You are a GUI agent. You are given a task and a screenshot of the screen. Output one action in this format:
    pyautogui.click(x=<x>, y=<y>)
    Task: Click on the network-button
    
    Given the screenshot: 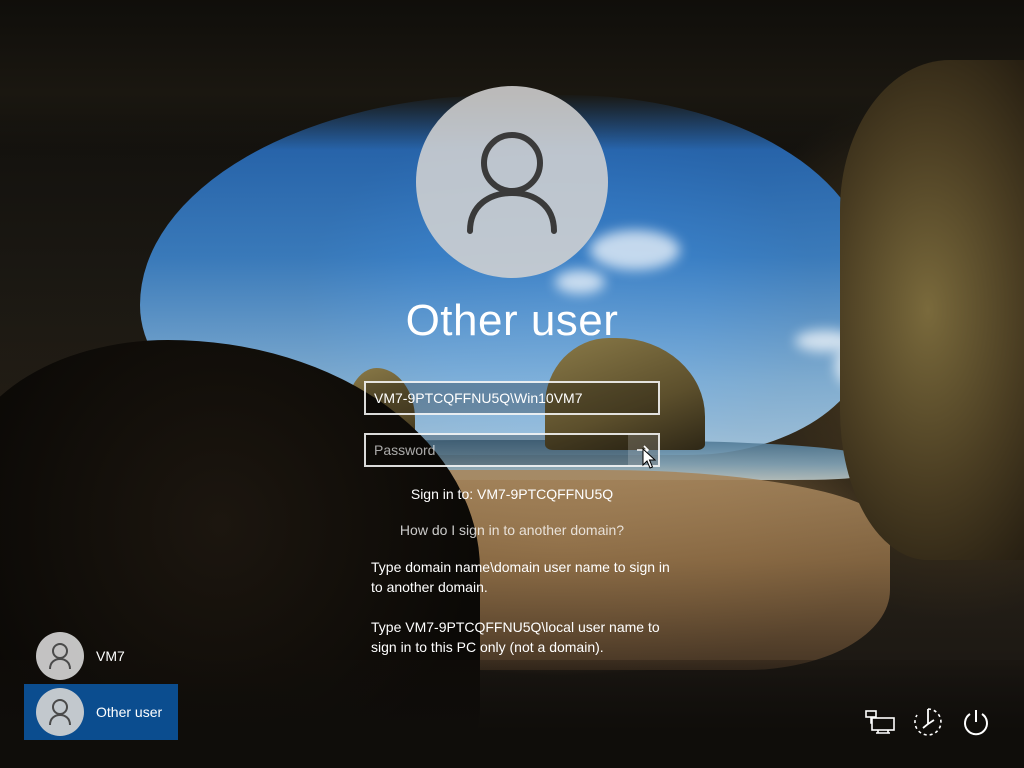 What is the action you would take?
    pyautogui.click(x=880, y=722)
    